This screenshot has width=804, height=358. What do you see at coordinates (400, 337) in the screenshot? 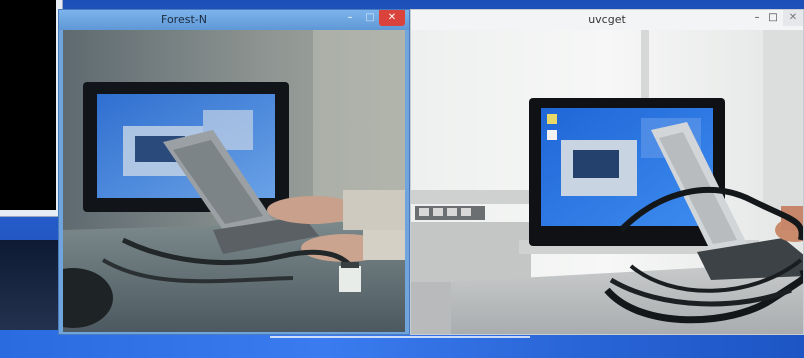
I see `desktop-highlight` at bounding box center [400, 337].